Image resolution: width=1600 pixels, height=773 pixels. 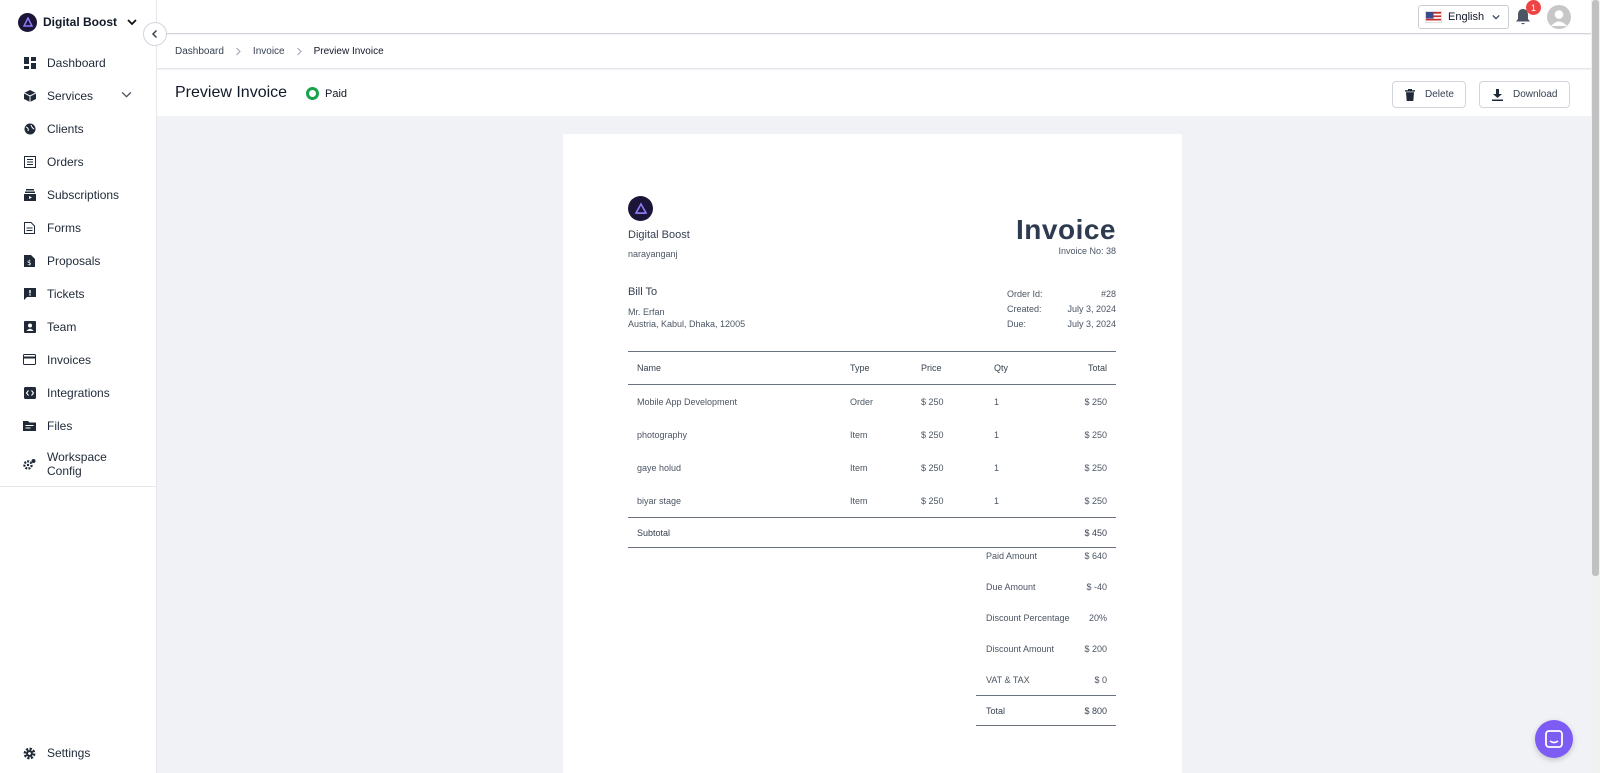 I want to click on box-icon, so click(x=29, y=95).